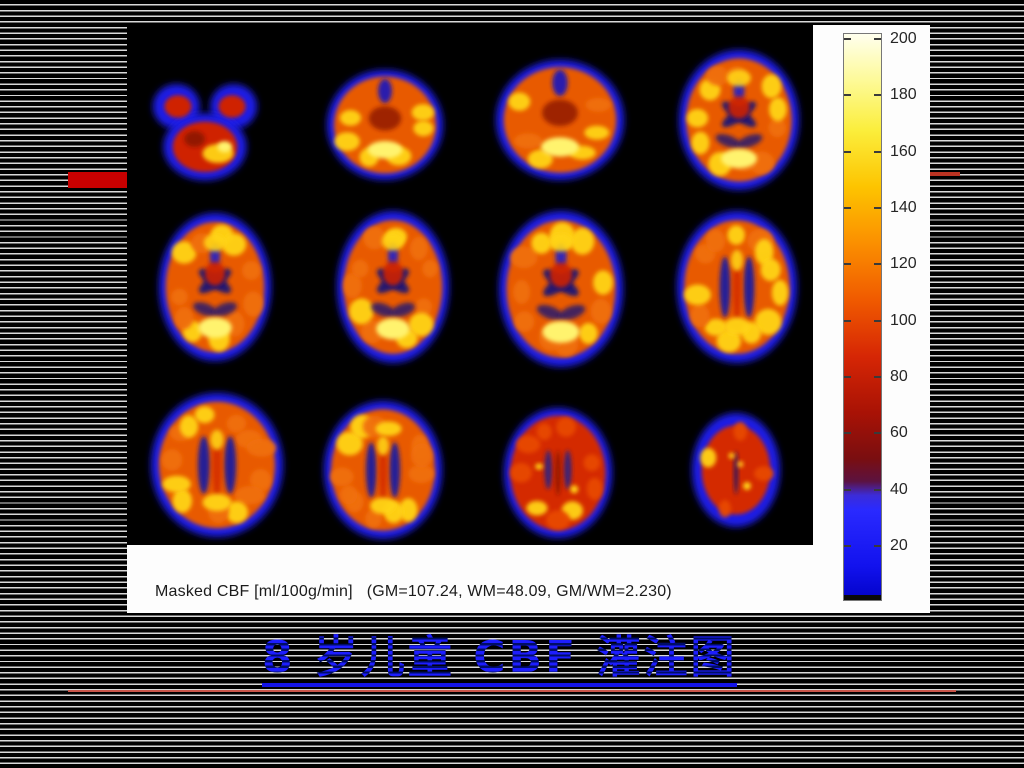  What do you see at coordinates (903, 38) in the screenshot?
I see `colorbar-tick-label: 200` at bounding box center [903, 38].